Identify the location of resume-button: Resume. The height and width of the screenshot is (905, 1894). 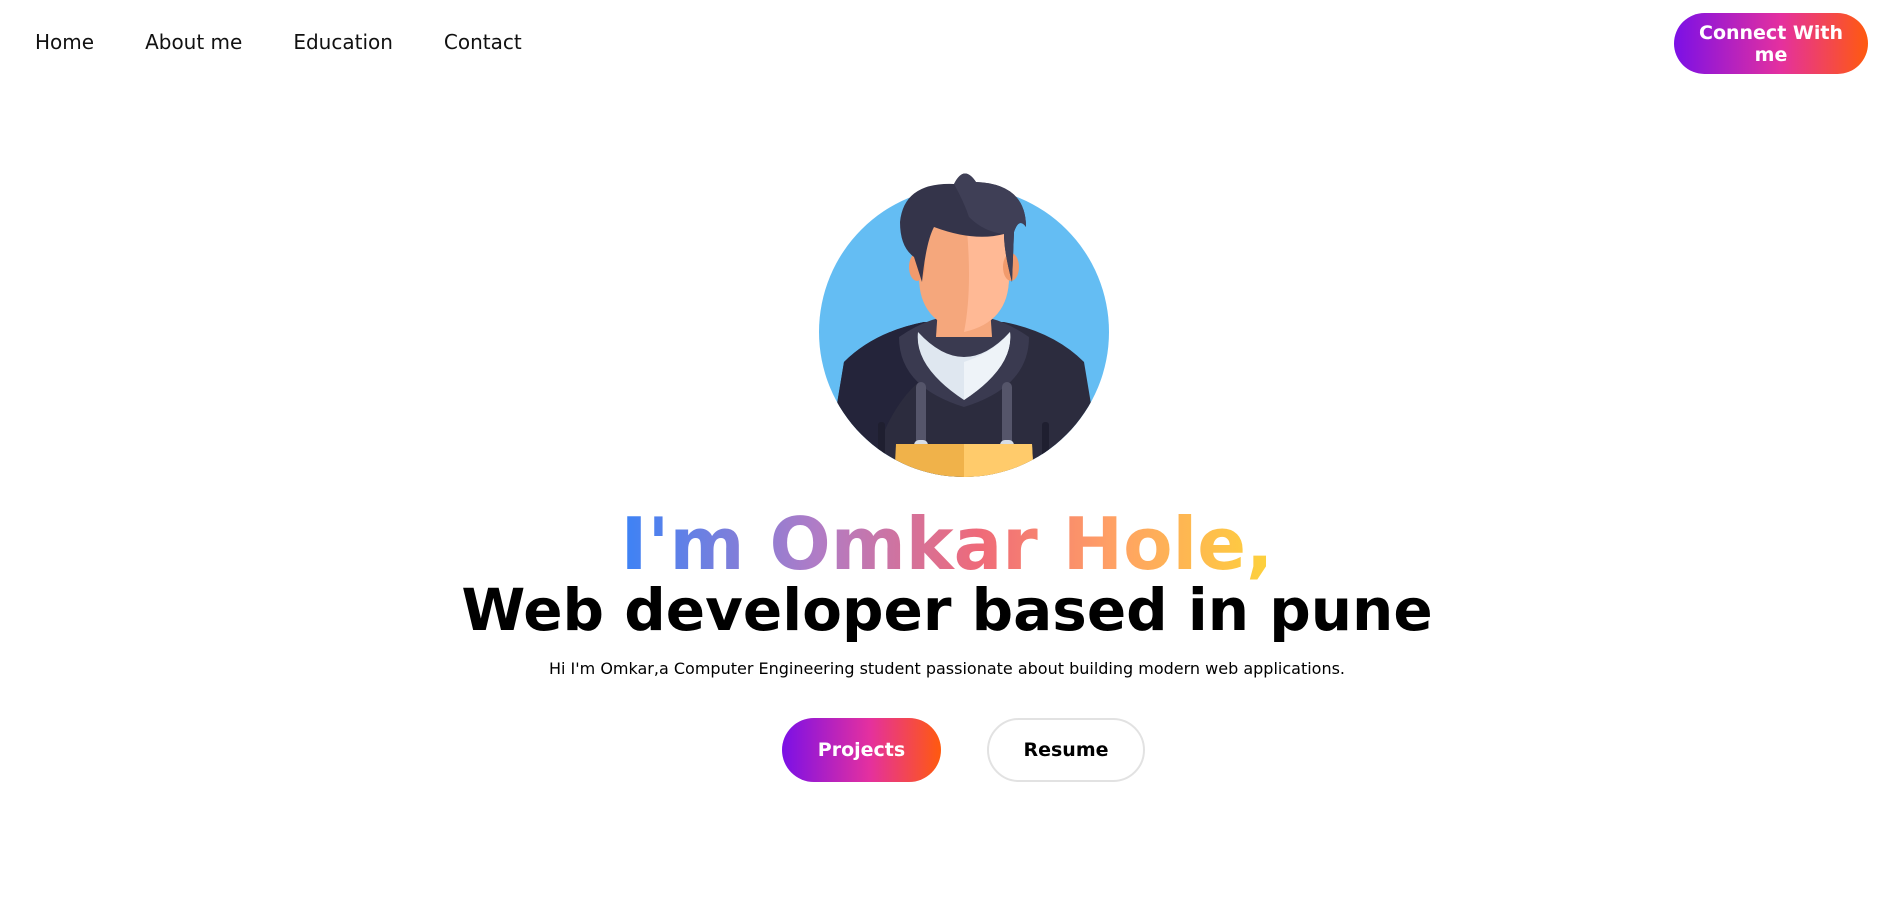
(1066, 750).